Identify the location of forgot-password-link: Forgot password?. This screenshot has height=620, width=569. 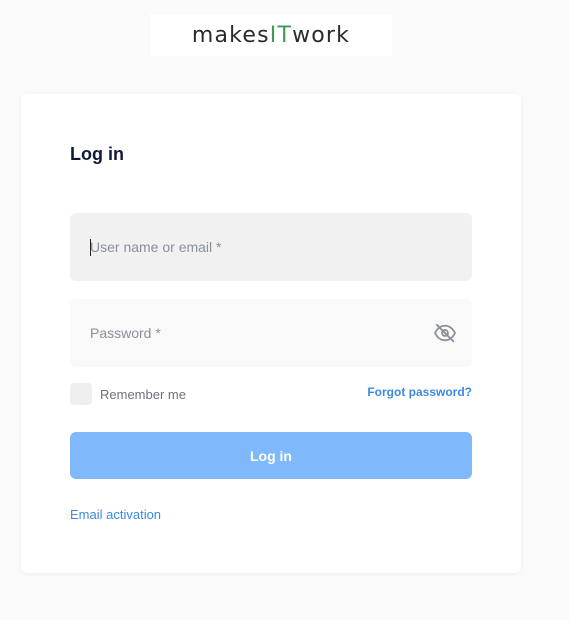
(419, 392).